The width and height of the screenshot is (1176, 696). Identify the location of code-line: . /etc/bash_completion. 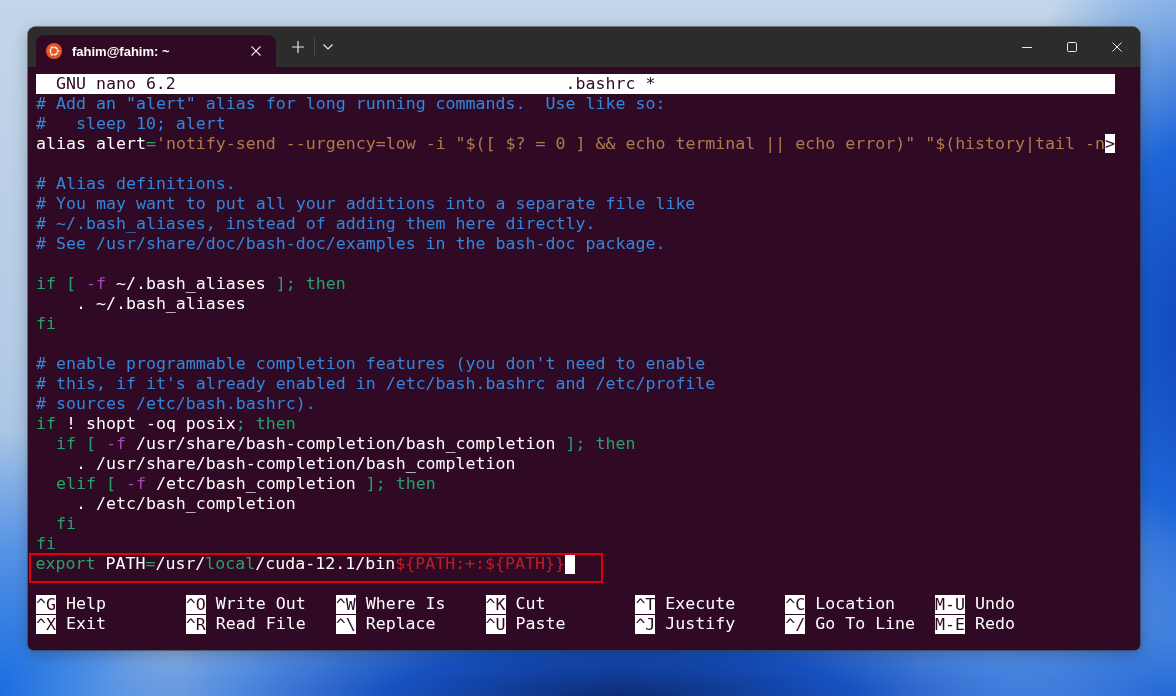
(185, 504).